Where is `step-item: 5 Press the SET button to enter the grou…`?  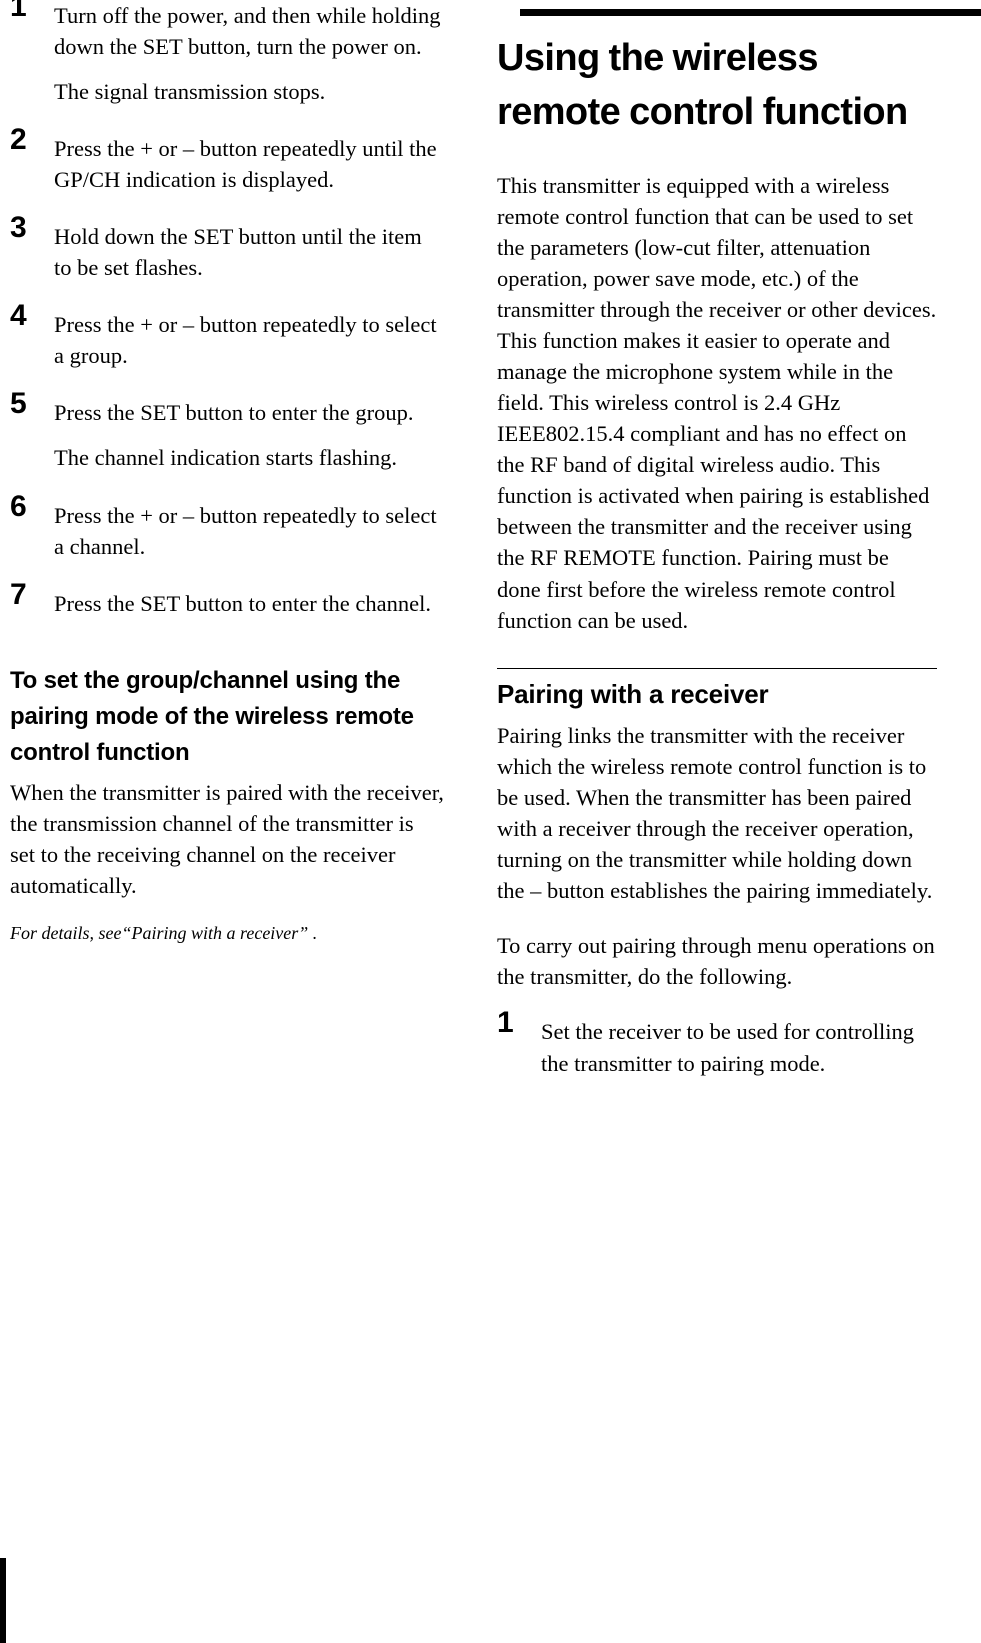
step-item: 5 Press the SET button to enter the grou… is located at coordinates (227, 431).